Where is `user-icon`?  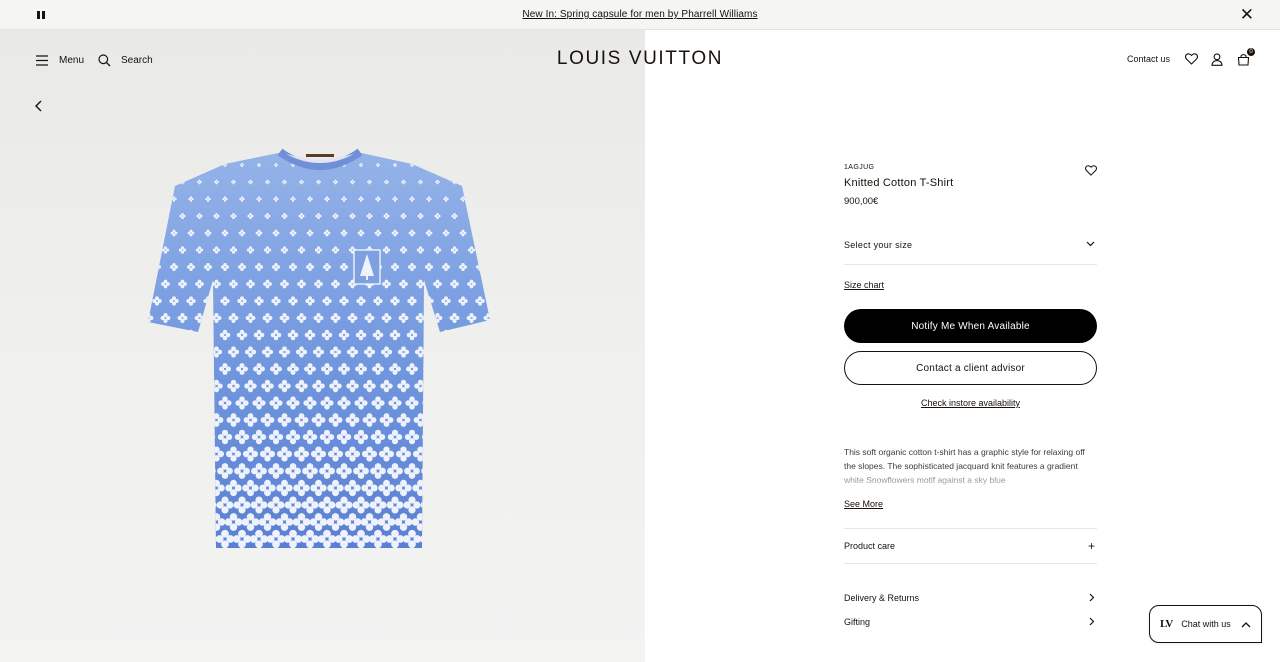 user-icon is located at coordinates (1217, 59).